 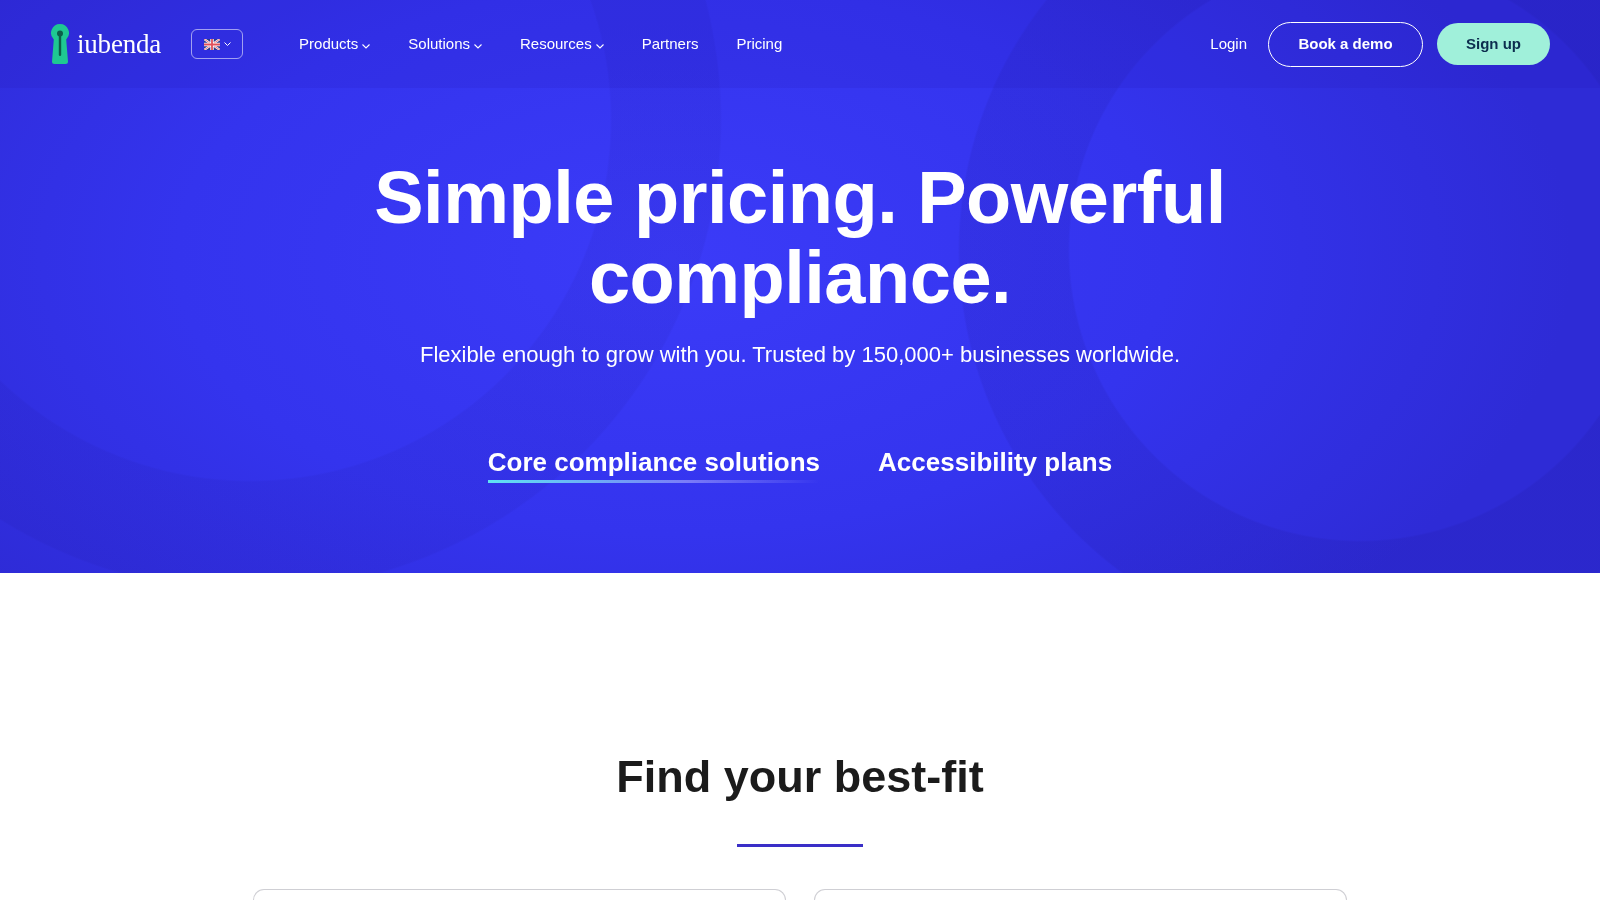 What do you see at coordinates (227, 44) in the screenshot?
I see `chevron-icon` at bounding box center [227, 44].